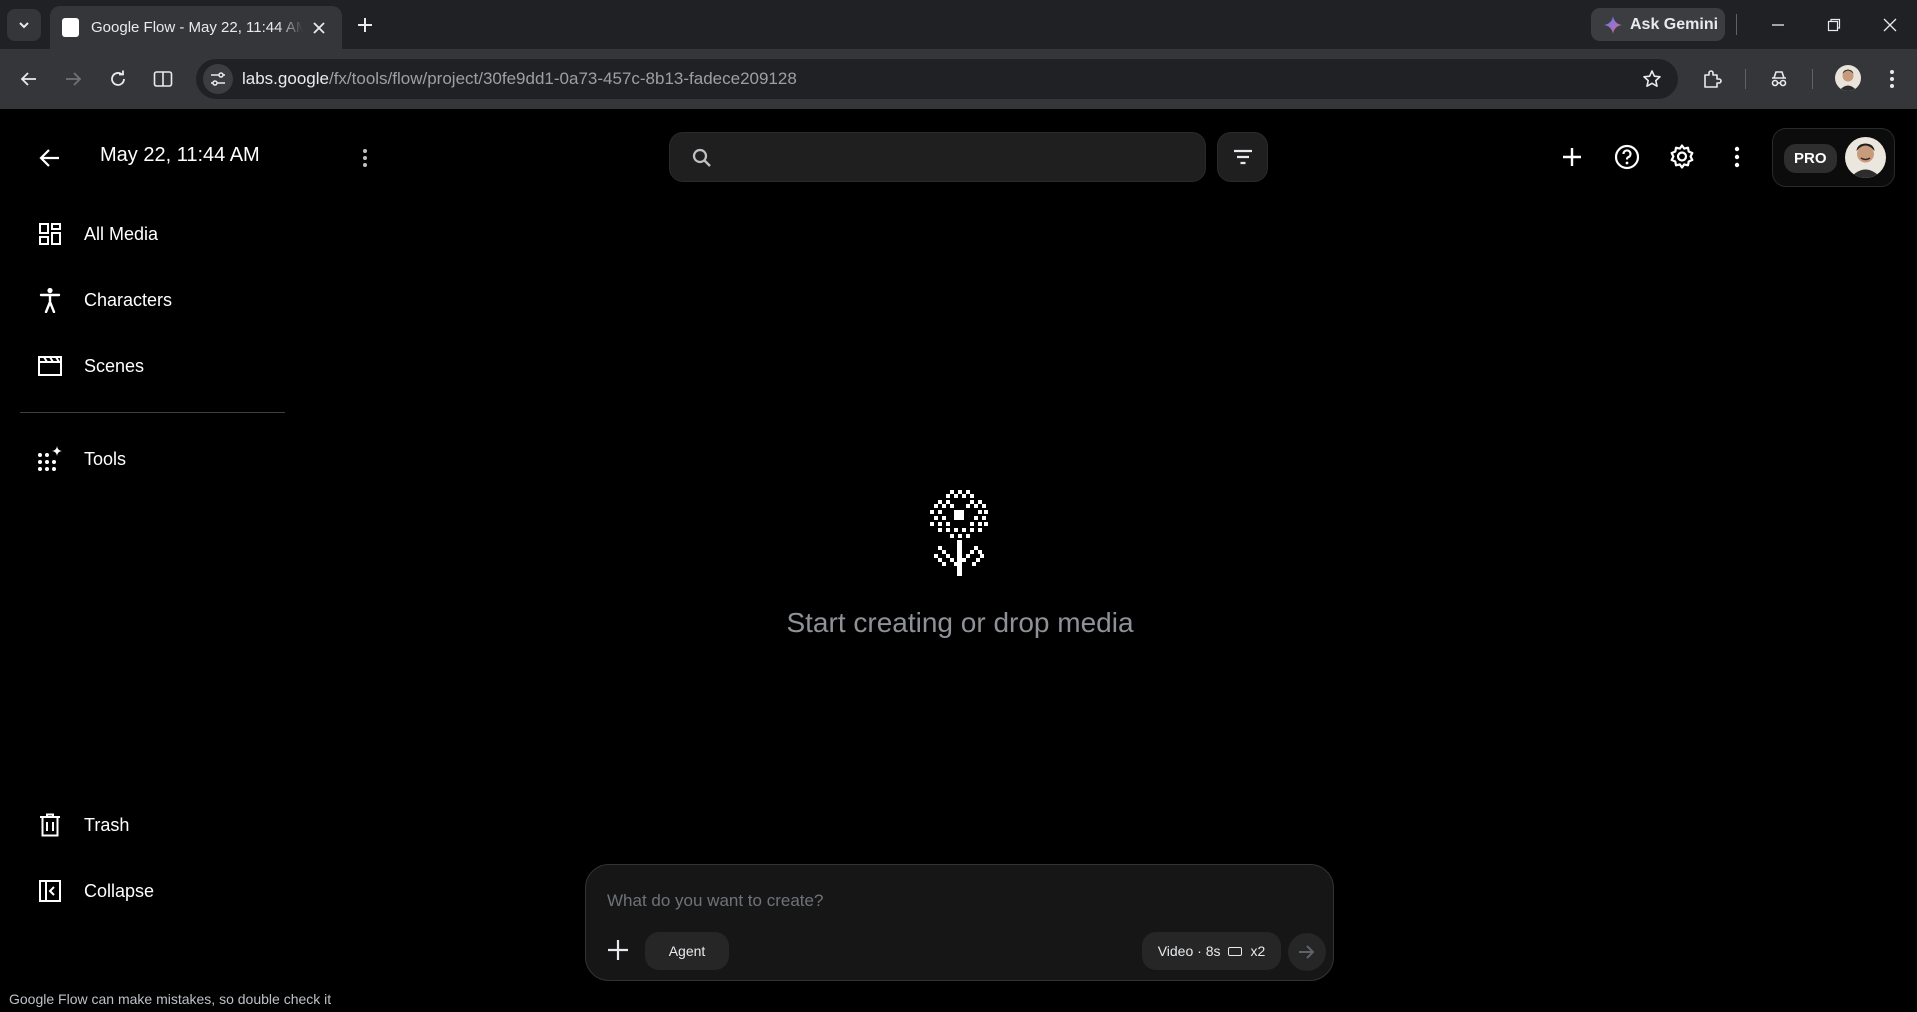  I want to click on avatar-icon, so click(1865, 160).